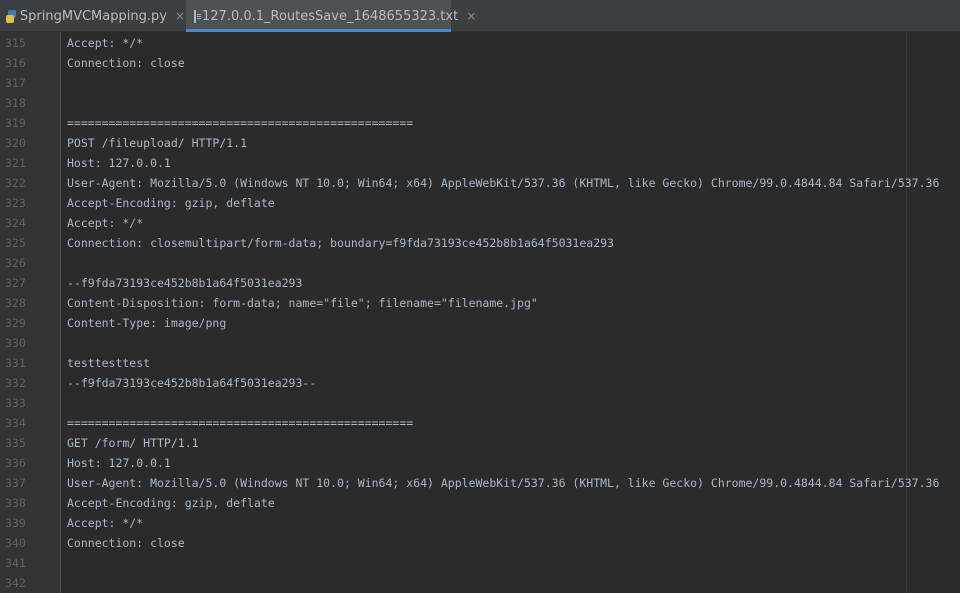 The width and height of the screenshot is (960, 593). What do you see at coordinates (480, 143) in the screenshot?
I see `code-line: 320 POST /fileupload/ HTTP/1.1` at bounding box center [480, 143].